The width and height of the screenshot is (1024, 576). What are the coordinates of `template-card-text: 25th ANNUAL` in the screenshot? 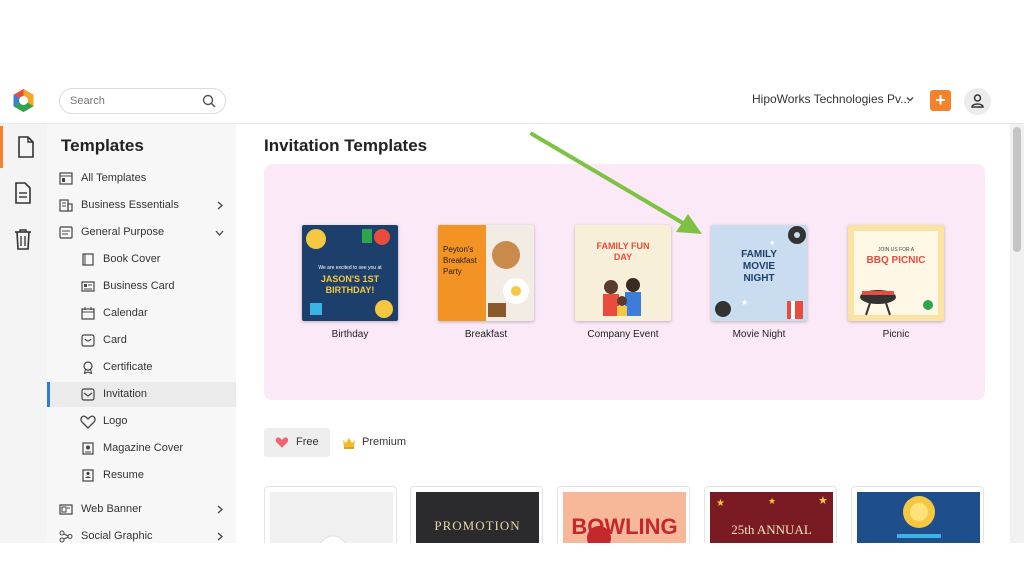 It's located at (771, 529).